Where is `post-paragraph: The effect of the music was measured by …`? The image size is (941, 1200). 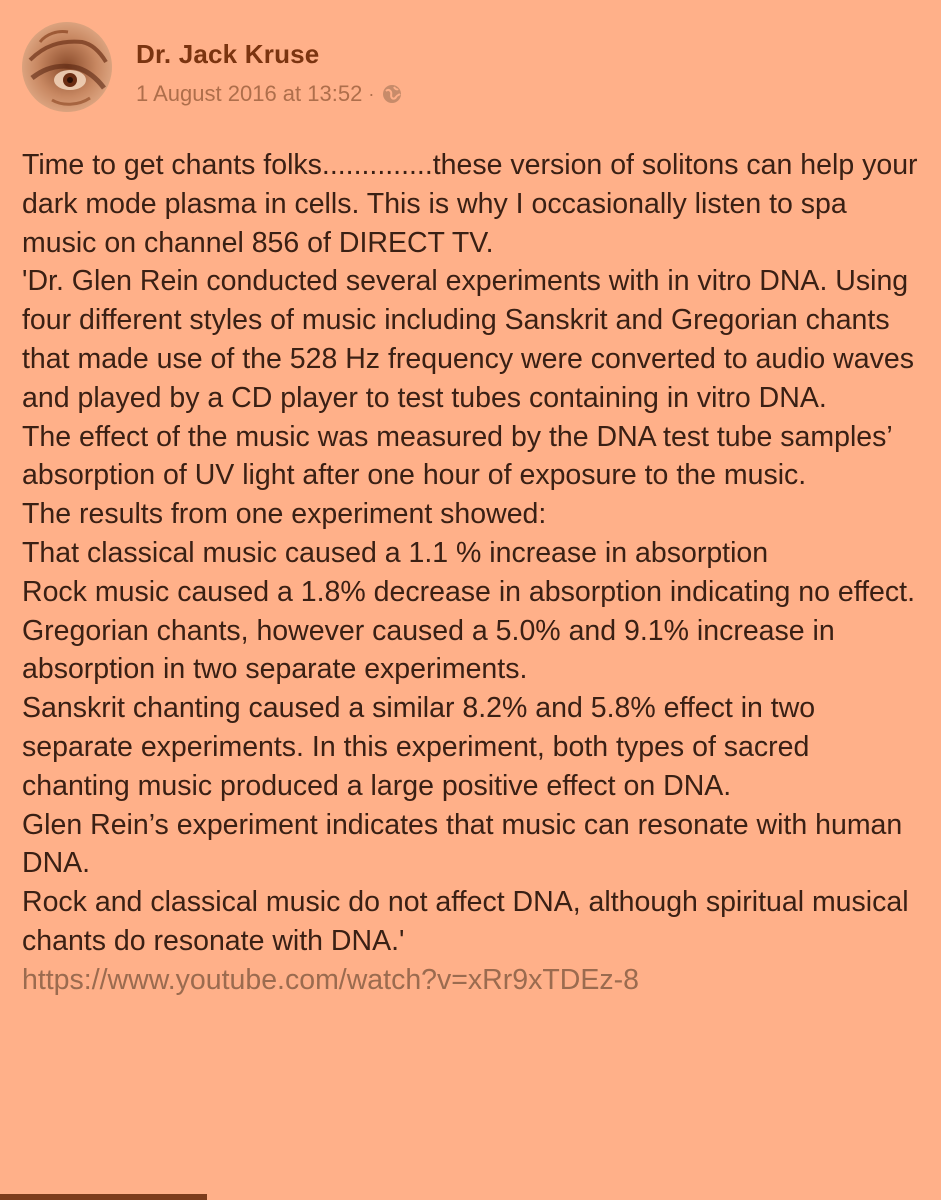 post-paragraph: The effect of the music was measured by … is located at coordinates (457, 456).